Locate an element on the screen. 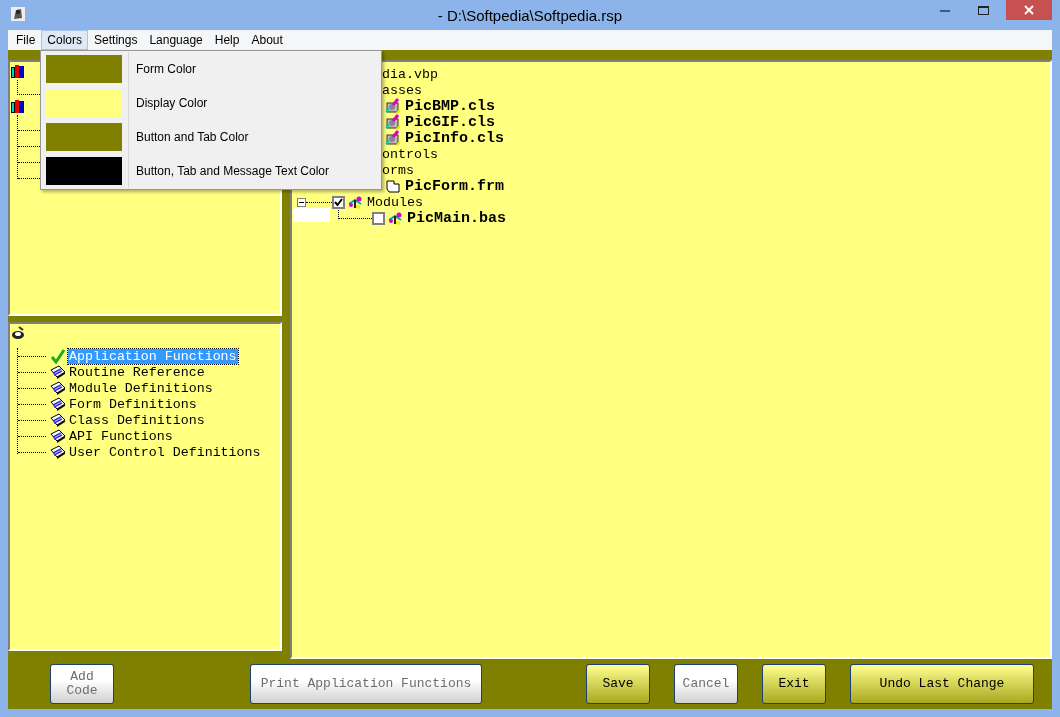 This screenshot has height=717, width=1060. tree-item: Routine Reference is located at coordinates (137, 372).